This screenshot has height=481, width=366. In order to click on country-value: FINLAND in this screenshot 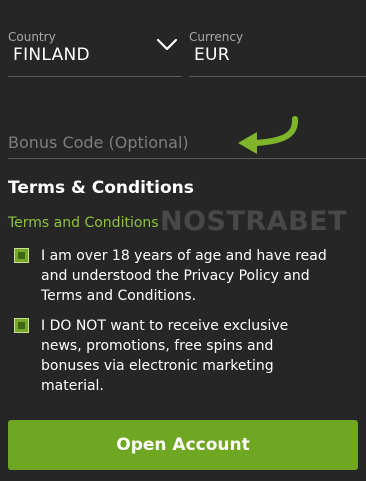, I will do `click(51, 55)`.